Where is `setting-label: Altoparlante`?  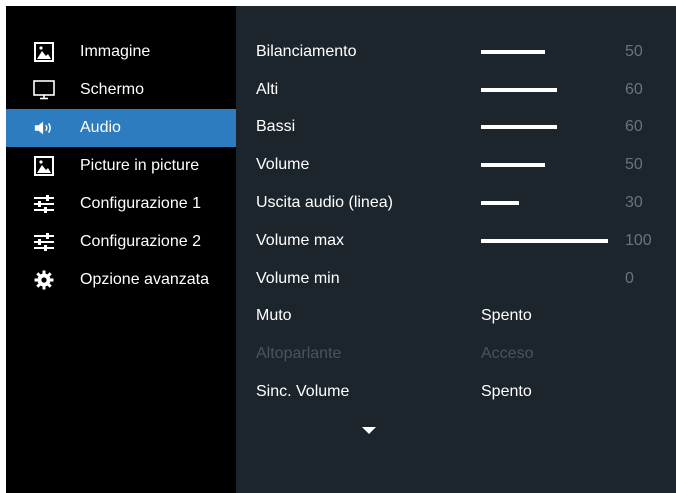 setting-label: Altoparlante is located at coordinates (299, 354).